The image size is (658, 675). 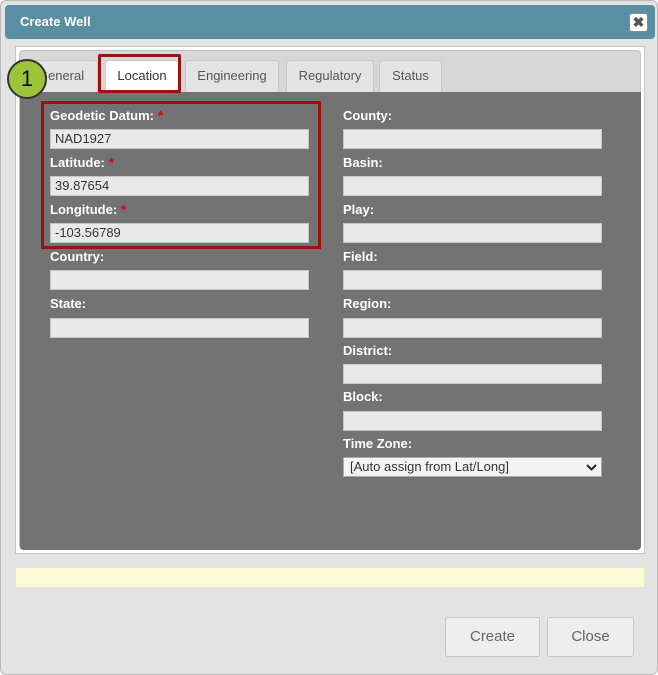 What do you see at coordinates (378, 443) in the screenshot?
I see `time-zone-label: Time Zone:` at bounding box center [378, 443].